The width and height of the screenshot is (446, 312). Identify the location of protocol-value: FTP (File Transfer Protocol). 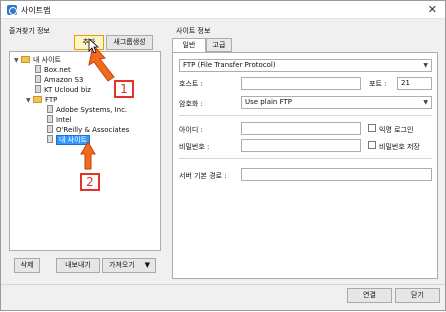
(229, 65).